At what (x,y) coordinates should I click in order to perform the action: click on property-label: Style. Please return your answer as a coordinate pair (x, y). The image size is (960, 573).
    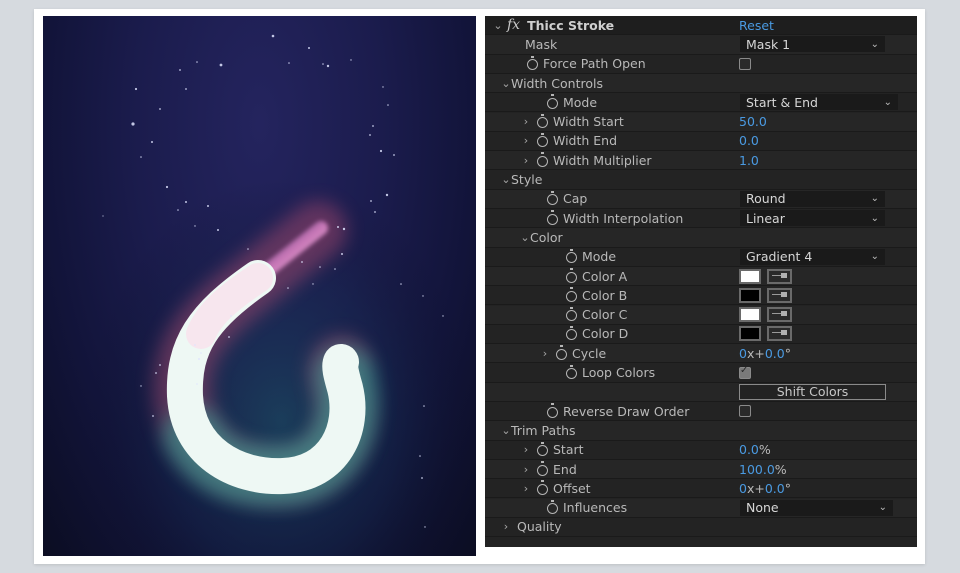
    Looking at the image, I should click on (527, 180).